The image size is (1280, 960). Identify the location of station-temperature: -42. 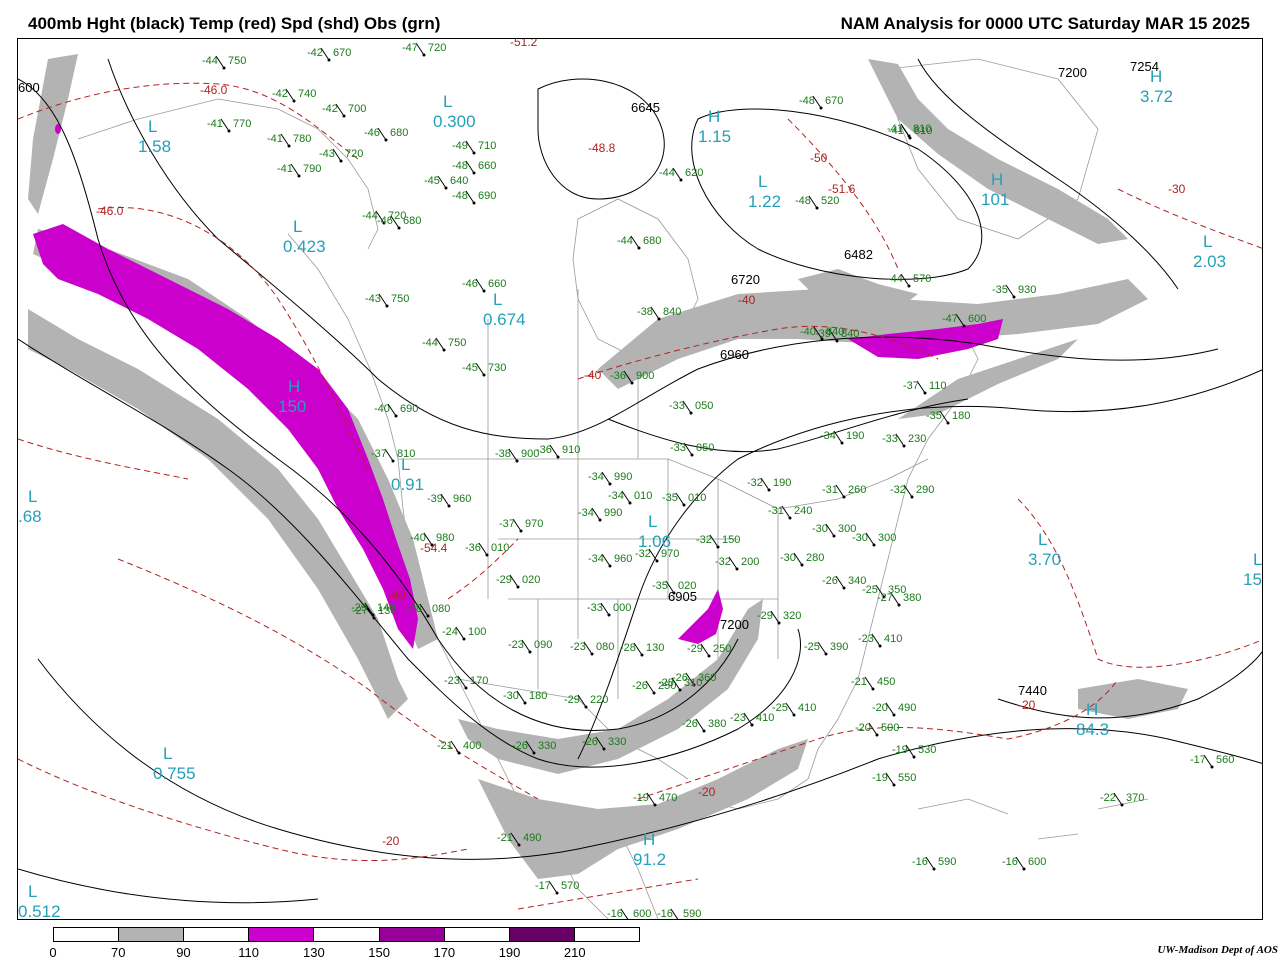
(280, 94).